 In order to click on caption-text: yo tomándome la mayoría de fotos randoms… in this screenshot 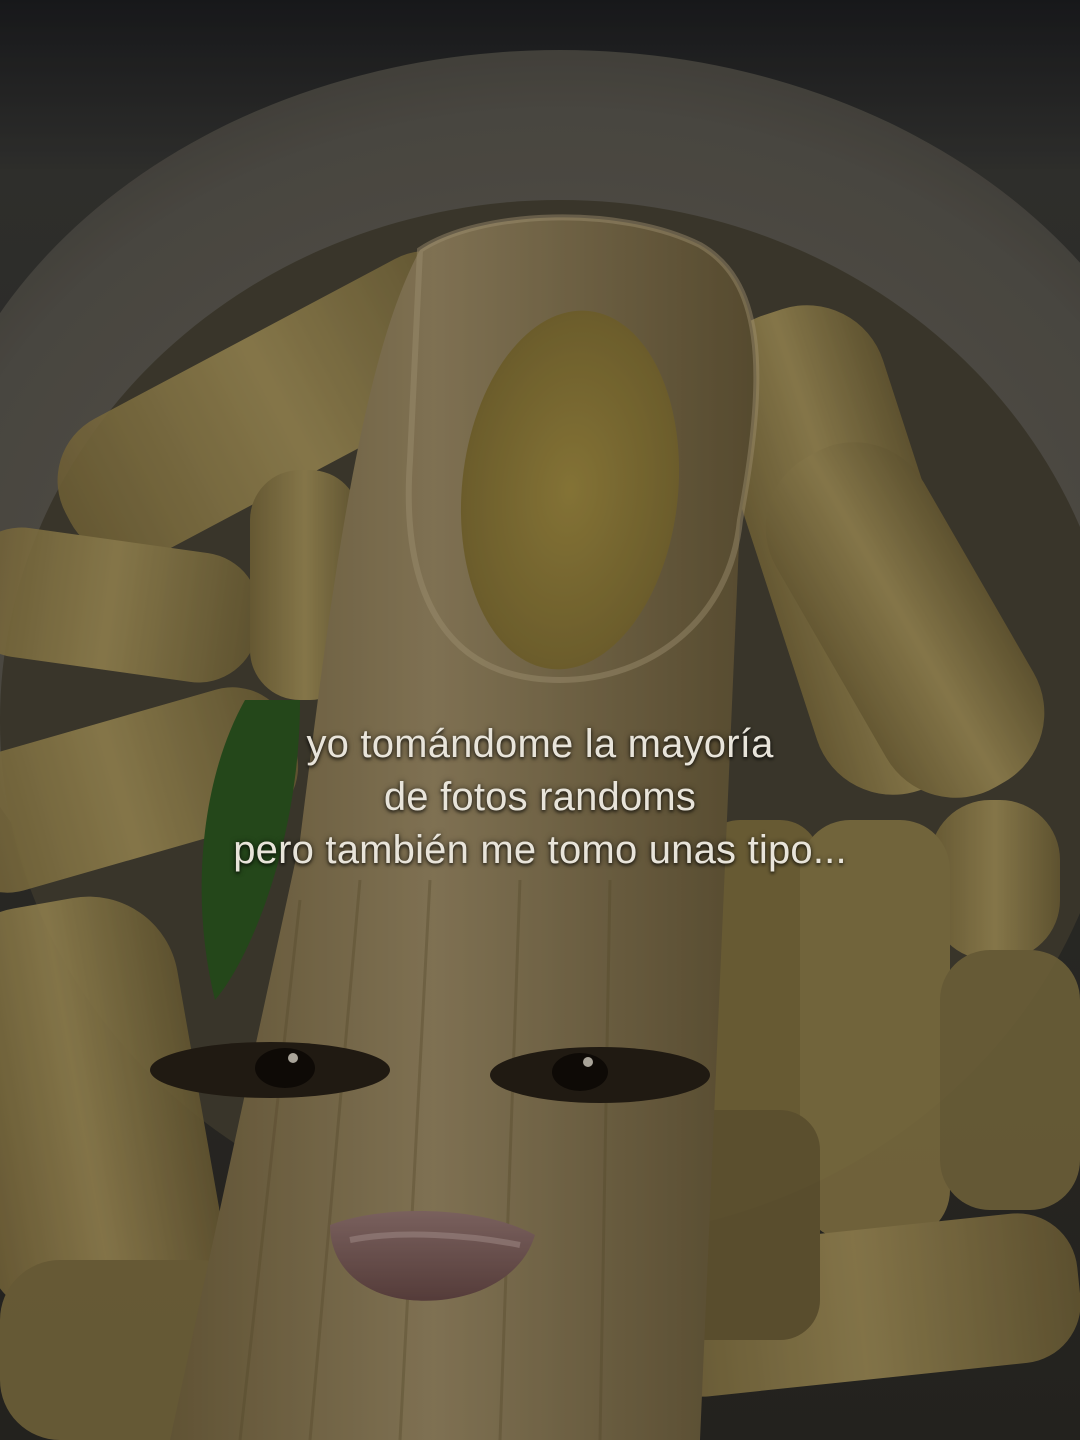, I will do `click(540, 797)`.